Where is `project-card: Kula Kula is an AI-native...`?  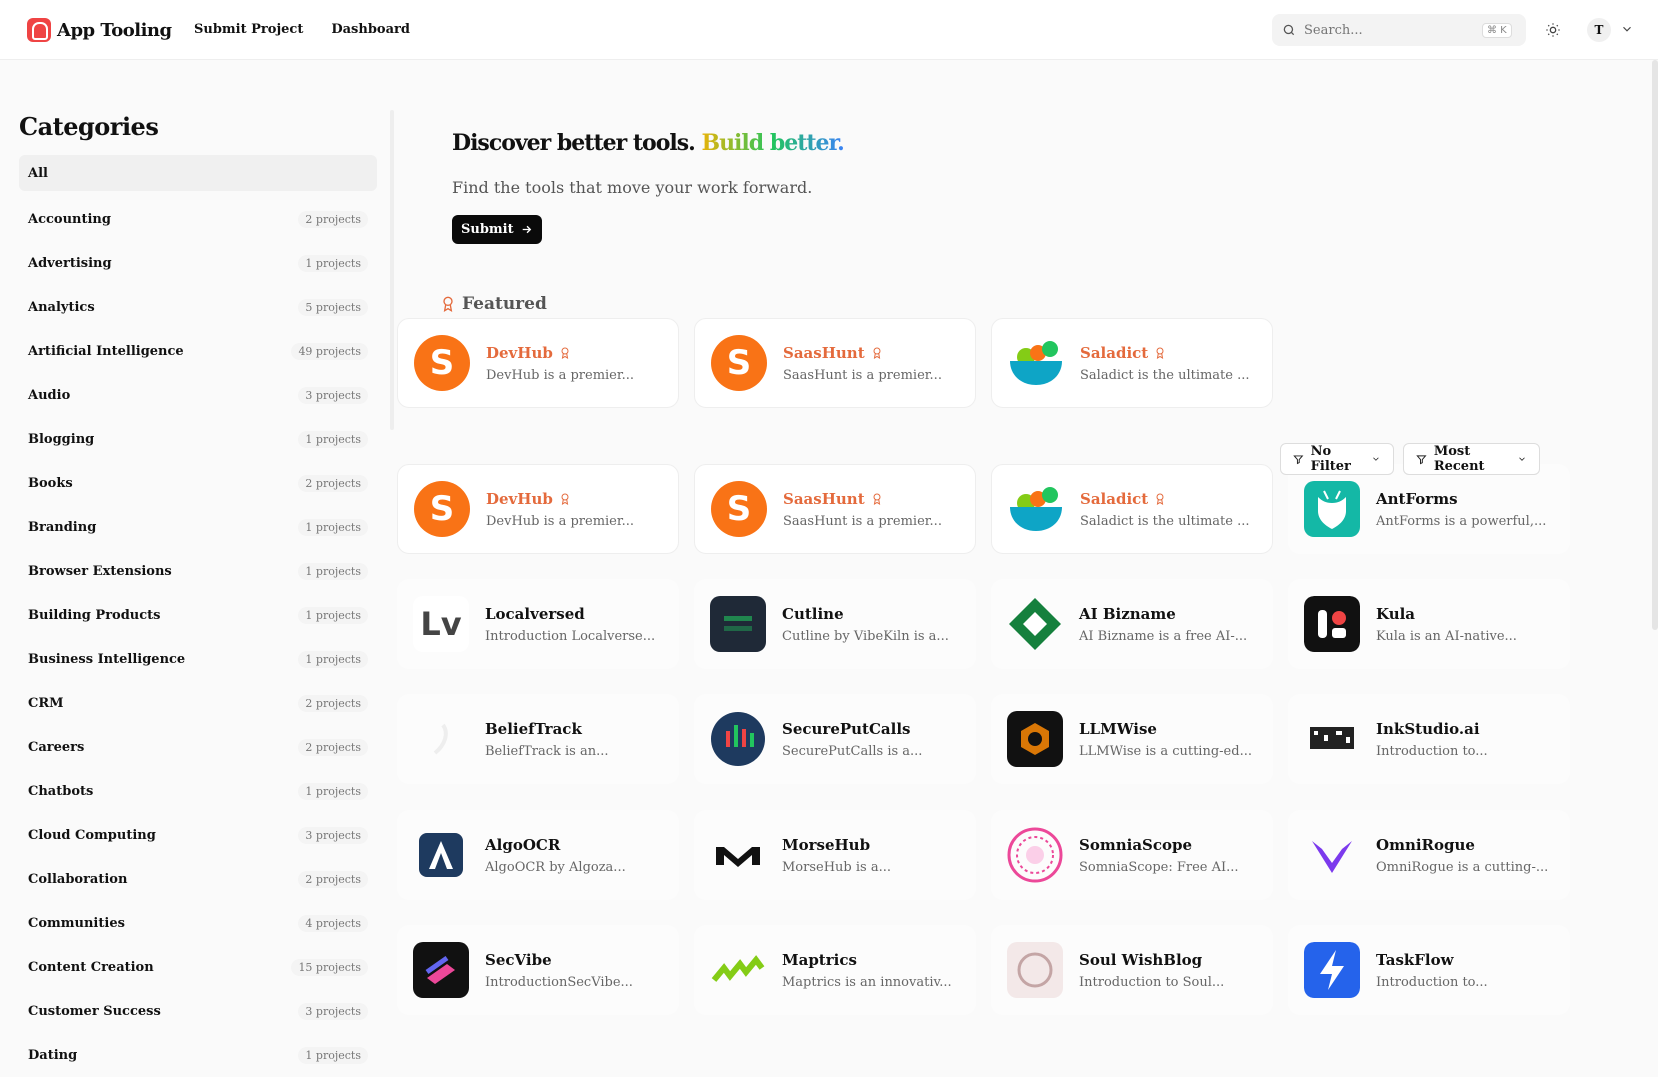 project-card: Kula Kula is an AI-native... is located at coordinates (1429, 624).